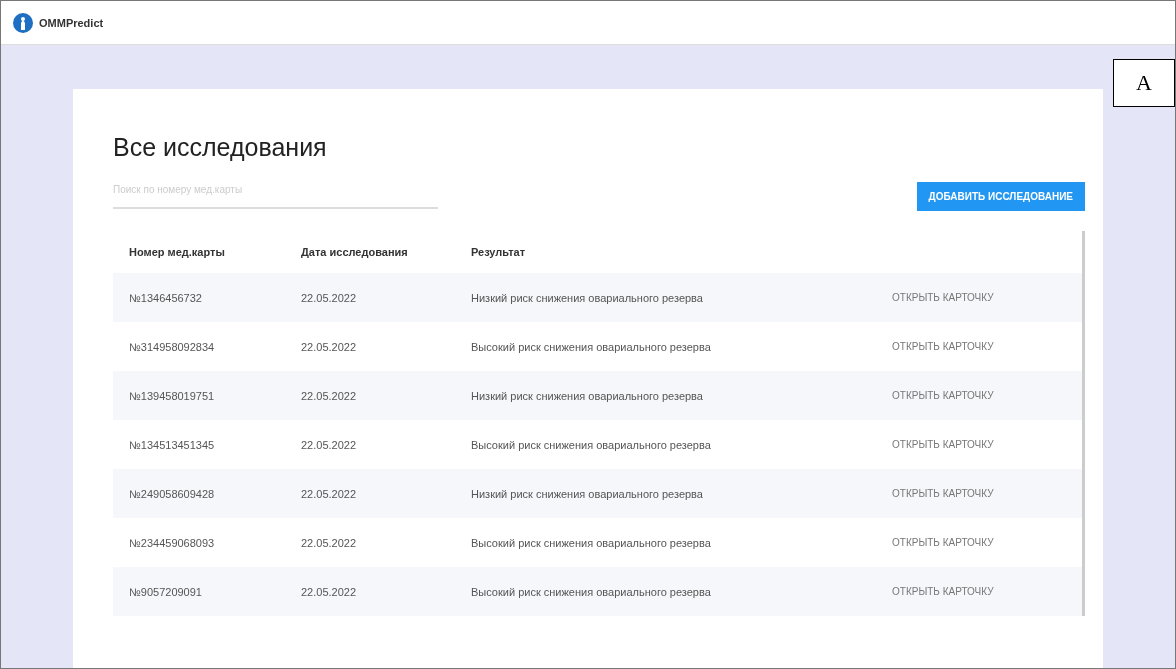 This screenshot has width=1176, height=669. I want to click on table-cell: №134513451345, so click(172, 444).